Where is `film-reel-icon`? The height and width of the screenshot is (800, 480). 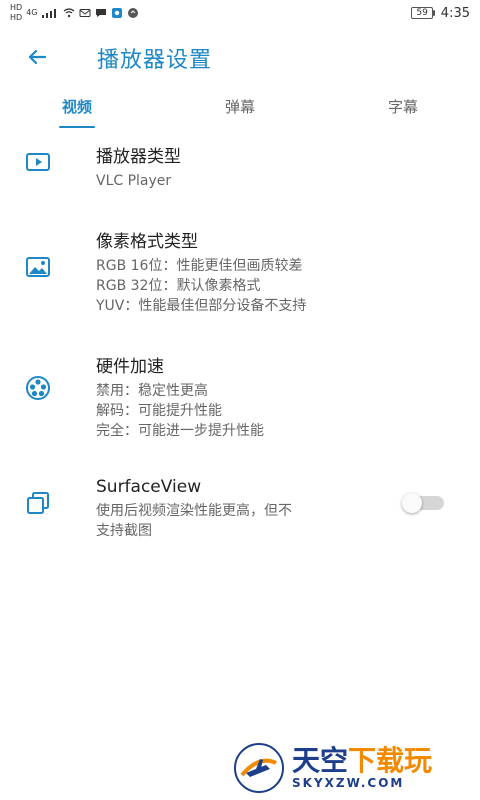
film-reel-icon is located at coordinates (38, 388).